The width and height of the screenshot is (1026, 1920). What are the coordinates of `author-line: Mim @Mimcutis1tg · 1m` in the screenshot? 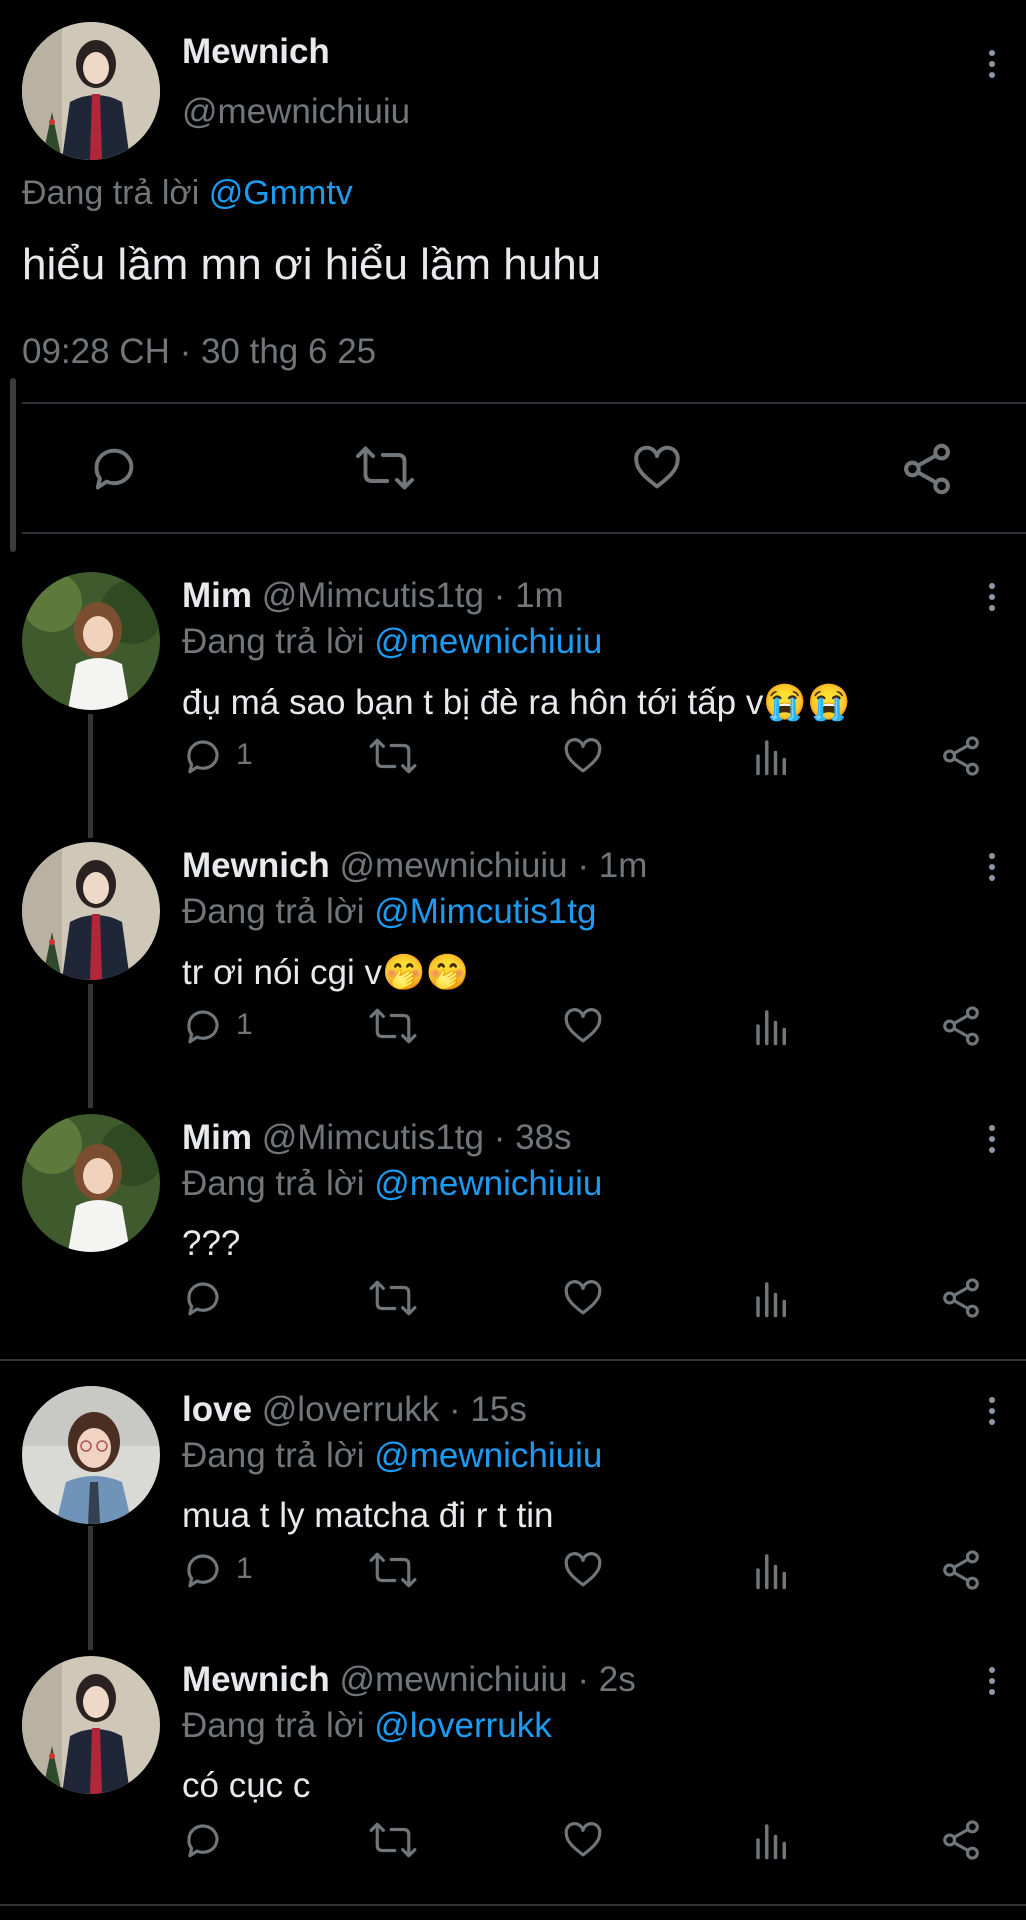 It's located at (373, 596).